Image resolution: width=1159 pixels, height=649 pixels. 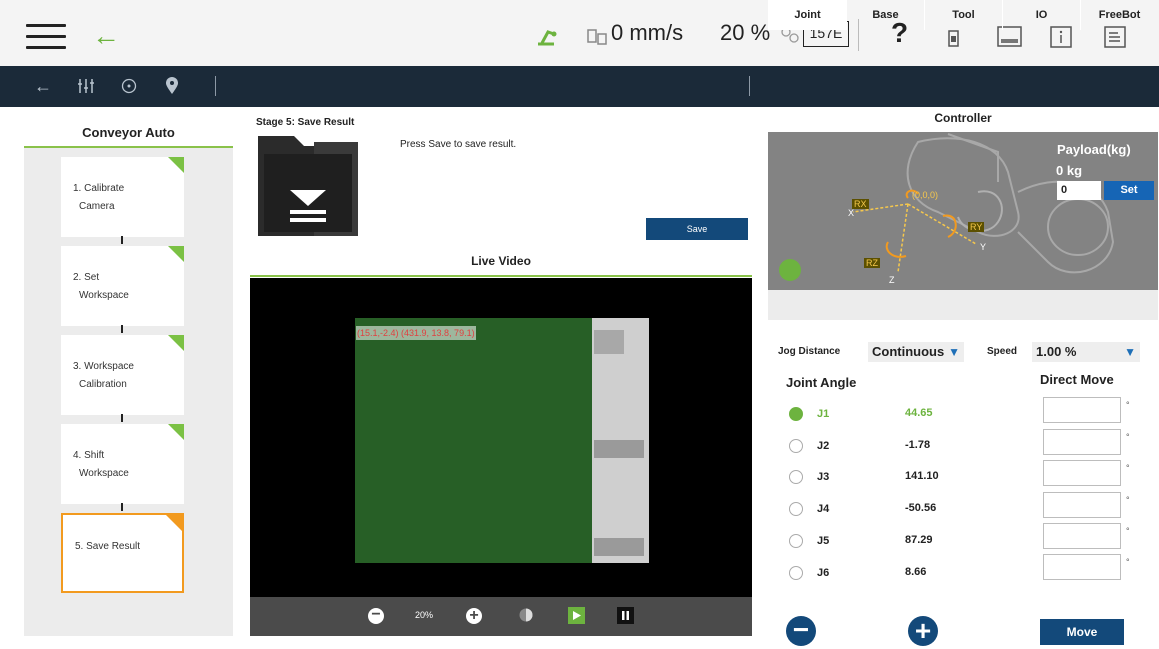 I want to click on axis-y-label: Y, so click(x=983, y=247).